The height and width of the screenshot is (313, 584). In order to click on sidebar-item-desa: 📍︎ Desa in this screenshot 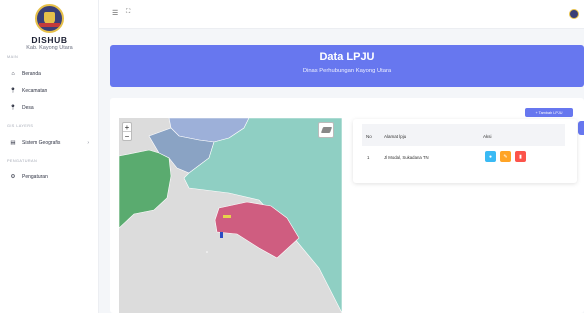, I will do `click(52, 108)`.